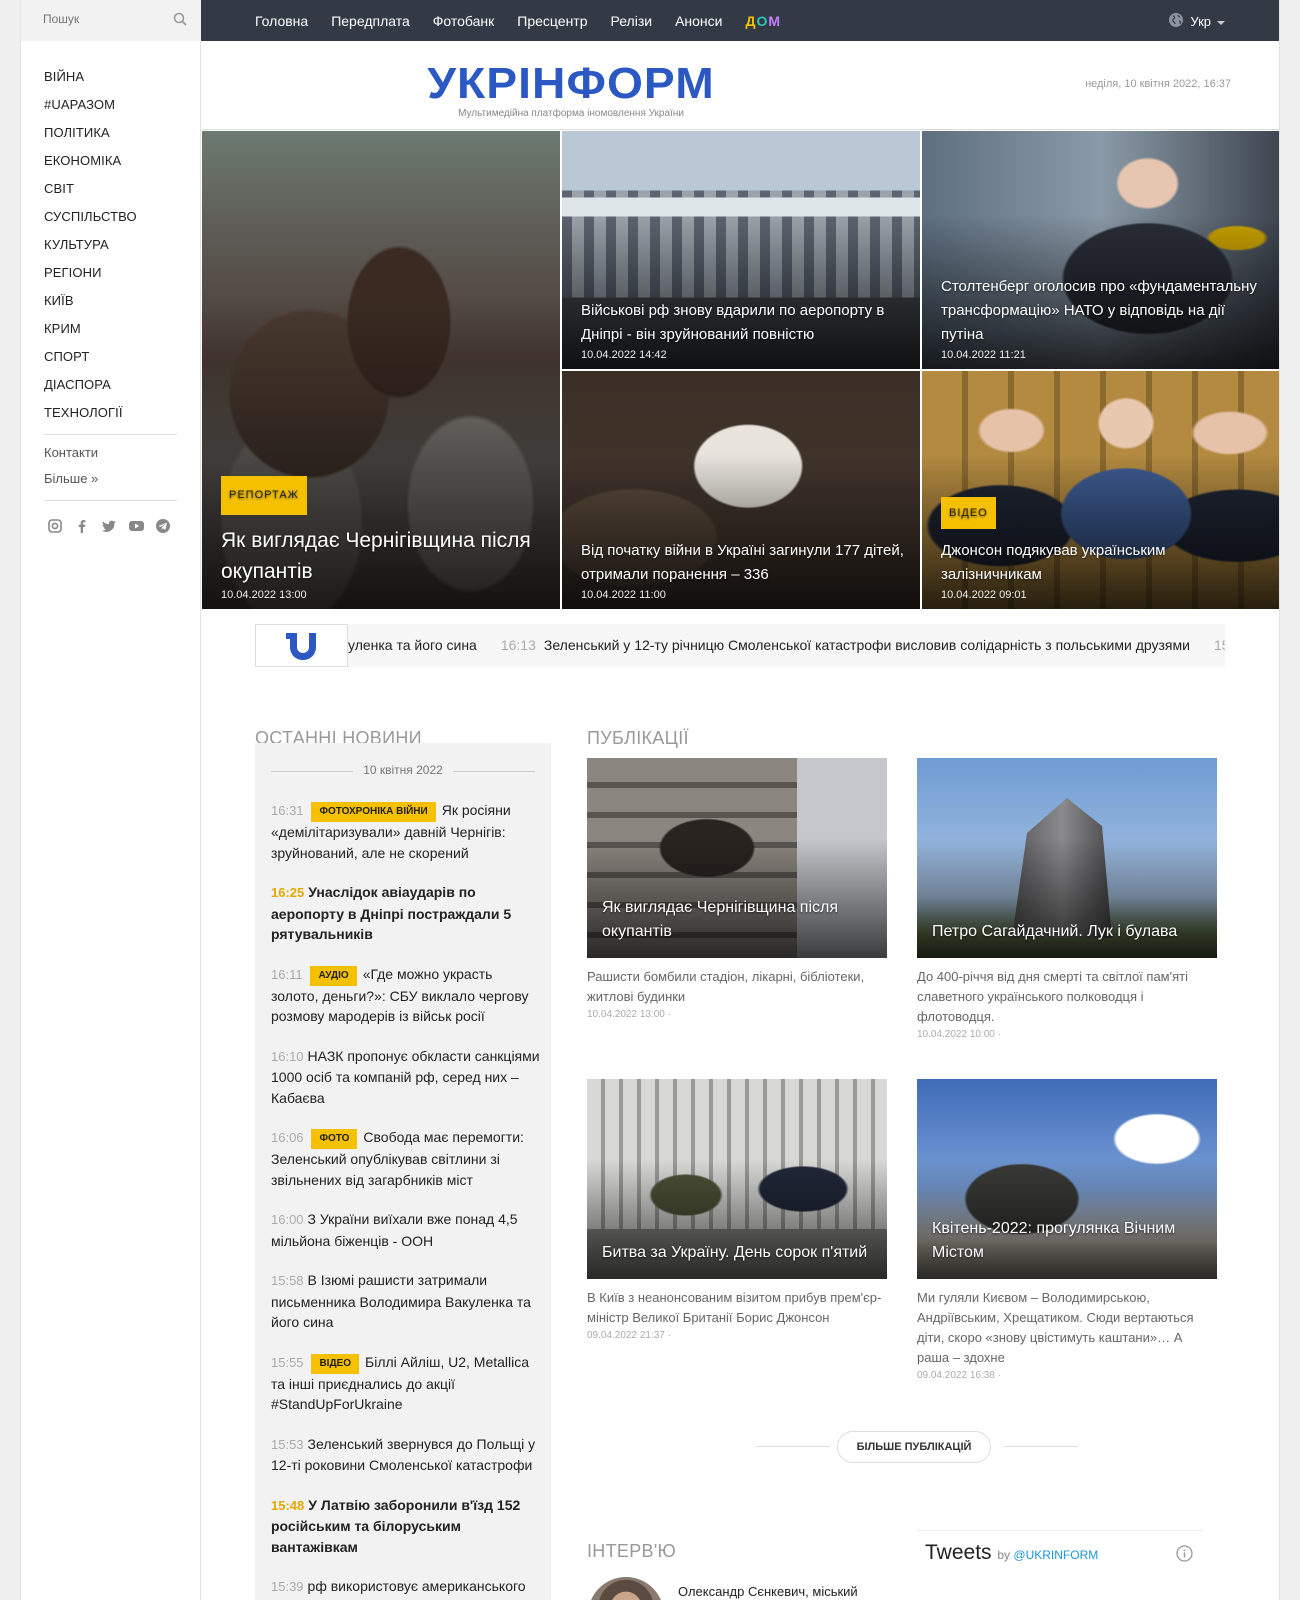 The width and height of the screenshot is (1300, 1600). What do you see at coordinates (55, 526) in the screenshot?
I see `instagram-icon` at bounding box center [55, 526].